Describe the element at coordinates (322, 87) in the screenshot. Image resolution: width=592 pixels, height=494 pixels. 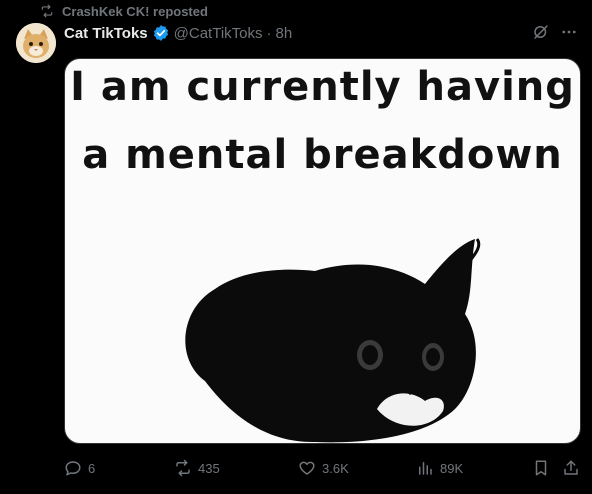
I see `meme-caption-line-1: I am currently having` at that location.